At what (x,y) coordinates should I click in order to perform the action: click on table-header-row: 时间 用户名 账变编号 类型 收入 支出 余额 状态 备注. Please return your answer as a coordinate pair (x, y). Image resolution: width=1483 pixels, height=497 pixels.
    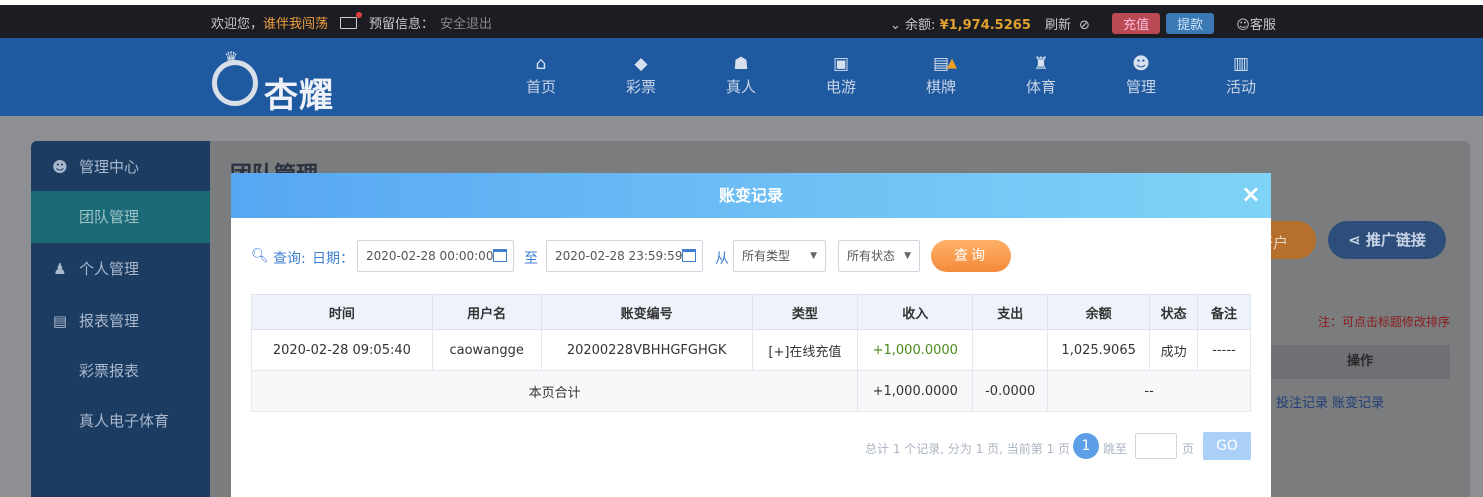
    Looking at the image, I should click on (751, 312).